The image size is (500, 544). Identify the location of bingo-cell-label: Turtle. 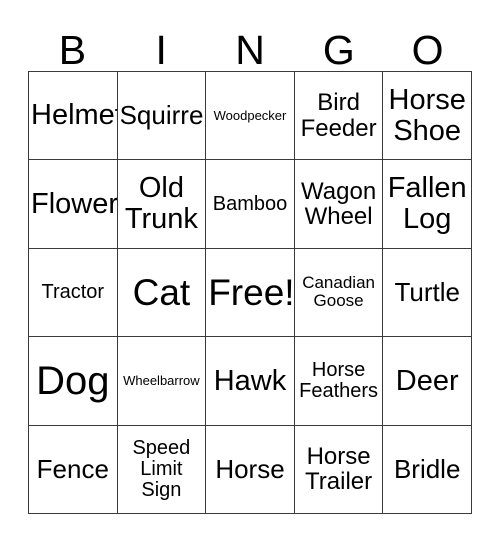
(427, 291).